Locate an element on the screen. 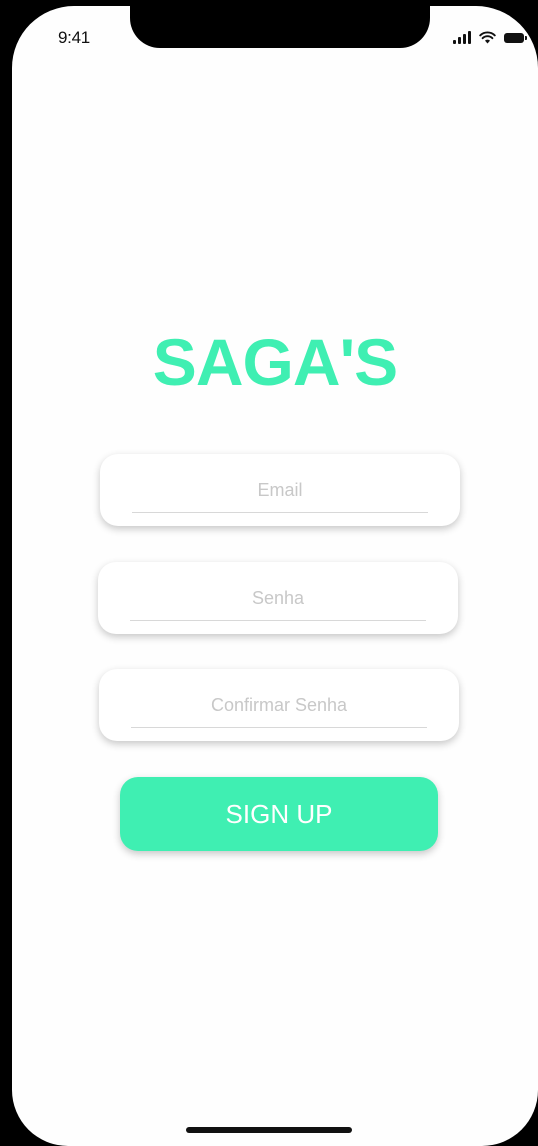 The height and width of the screenshot is (1146, 538). signup-button: SIGN UP is located at coordinates (279, 814).